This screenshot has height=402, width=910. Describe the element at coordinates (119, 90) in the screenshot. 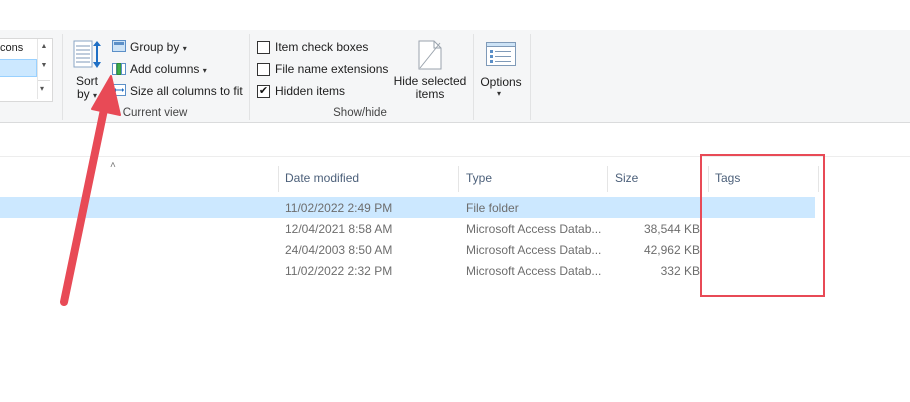

I see `size-columns-icon` at that location.